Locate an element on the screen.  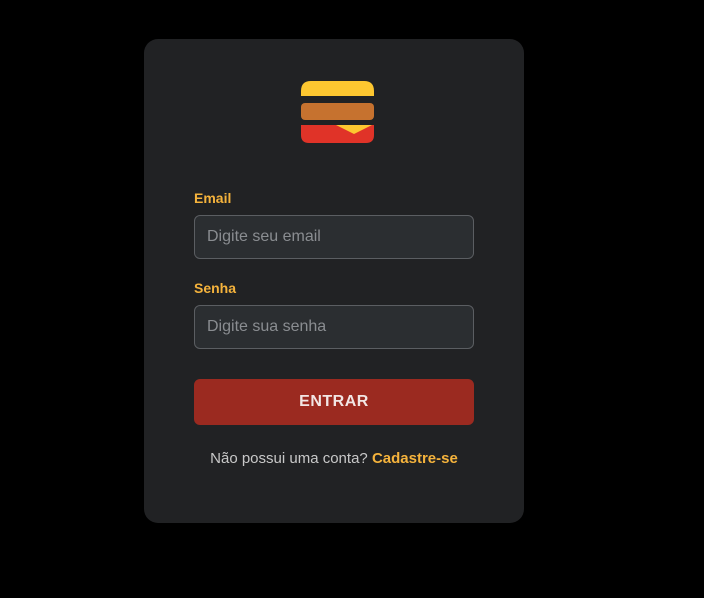
signup-link: Cadastre-se is located at coordinates (415, 458).